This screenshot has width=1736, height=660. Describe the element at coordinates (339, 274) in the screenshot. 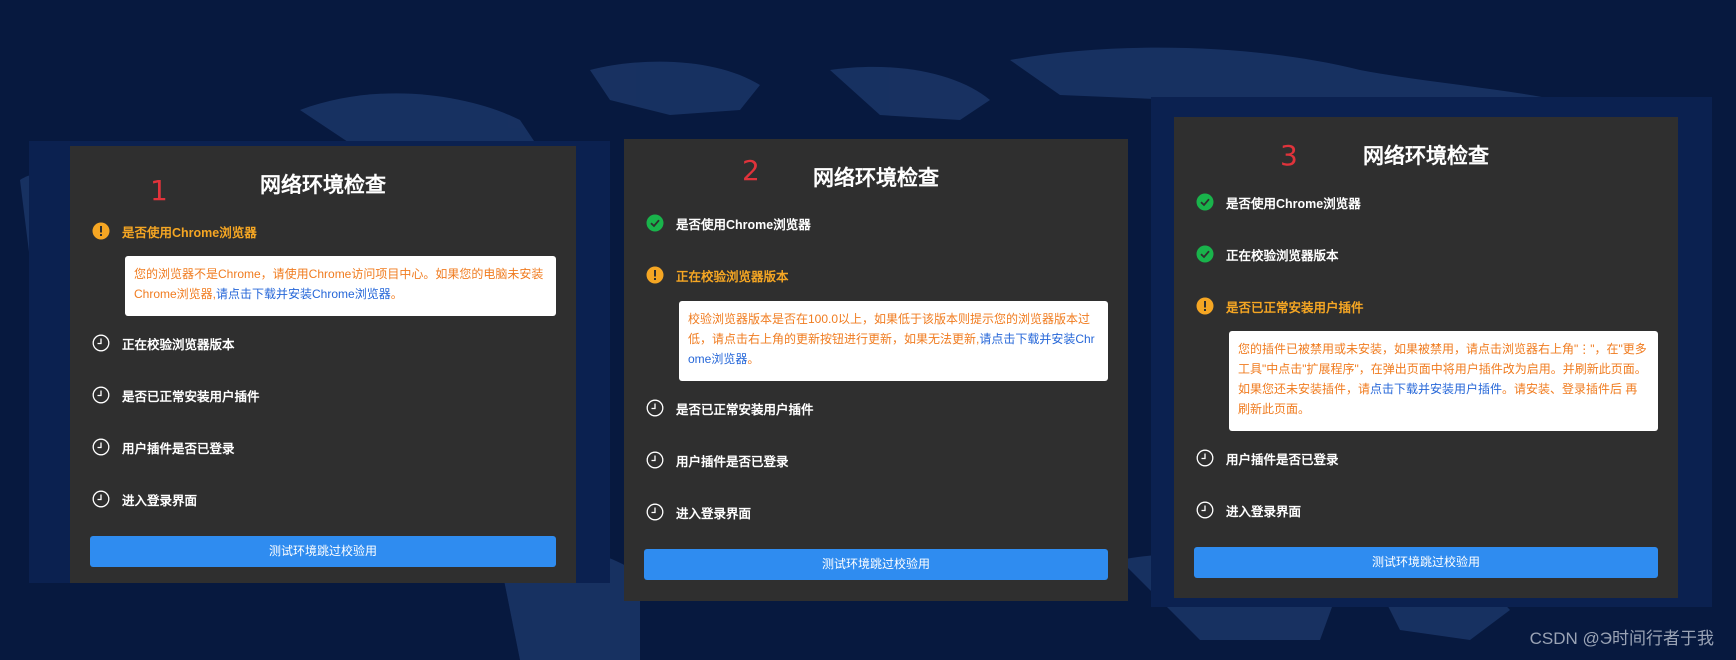

I see `message-line: 您的浏览器不是Chrome，请使用Chrome访问项目中心。如果您的电脑未安装` at that location.